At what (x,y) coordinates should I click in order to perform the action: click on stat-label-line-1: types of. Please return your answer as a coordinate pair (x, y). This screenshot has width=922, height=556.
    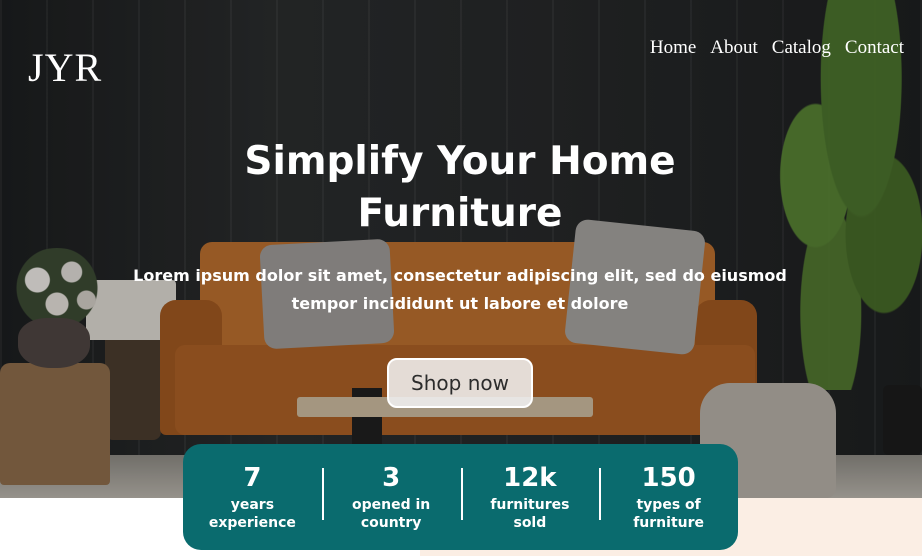
    Looking at the image, I should click on (668, 505).